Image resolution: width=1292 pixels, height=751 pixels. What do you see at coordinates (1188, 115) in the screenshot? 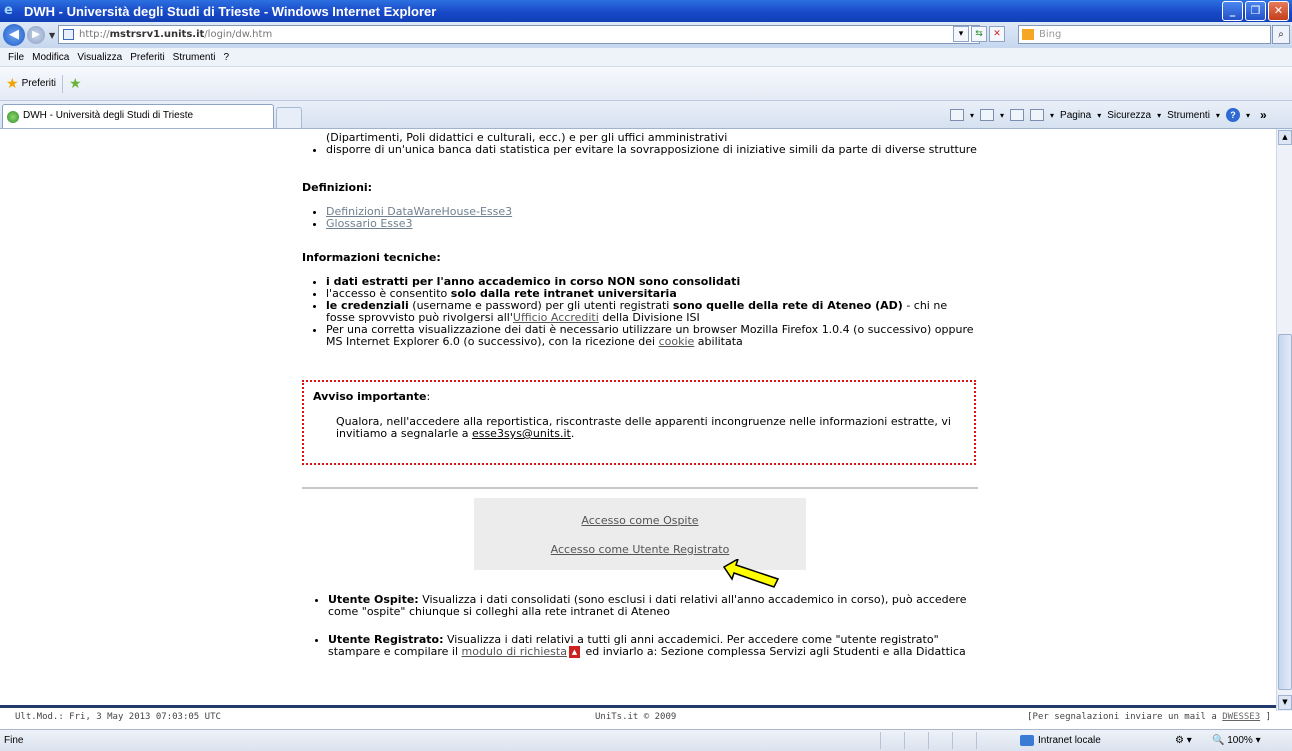
I see `strumenti-menu: Strumenti` at bounding box center [1188, 115].